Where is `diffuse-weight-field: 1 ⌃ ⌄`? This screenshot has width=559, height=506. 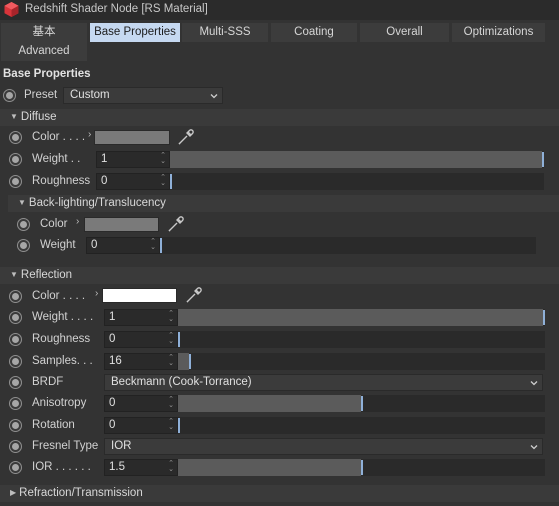 diffuse-weight-field: 1 ⌃ ⌄ is located at coordinates (133, 159).